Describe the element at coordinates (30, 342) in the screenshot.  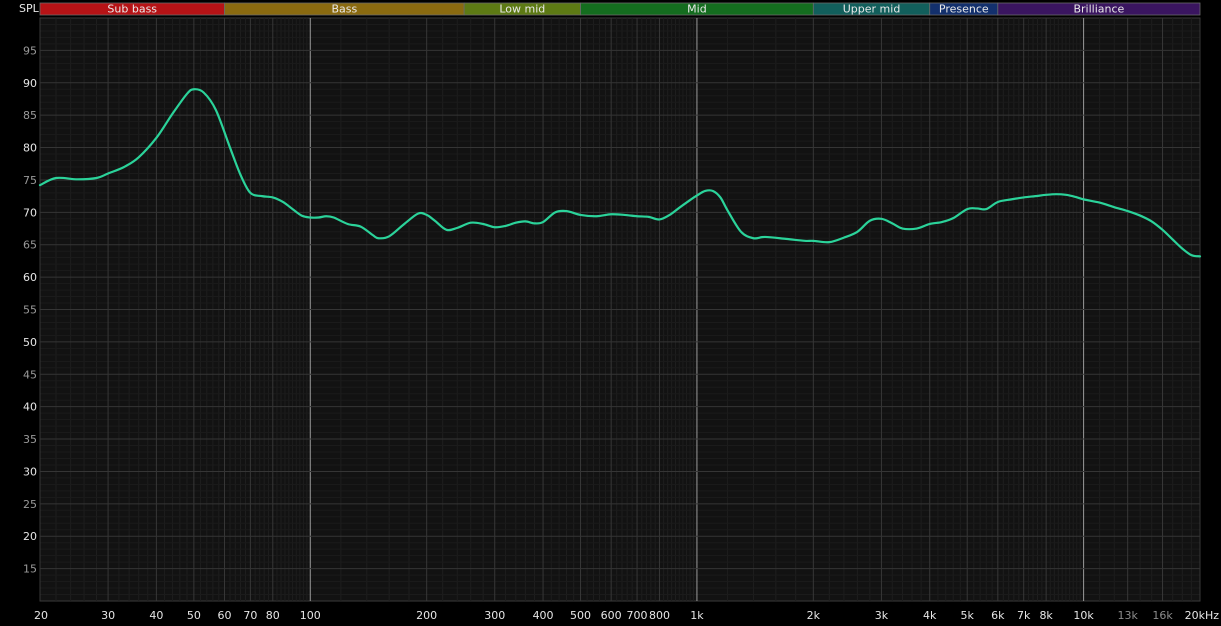
I see `y-tick-label: 50` at that location.